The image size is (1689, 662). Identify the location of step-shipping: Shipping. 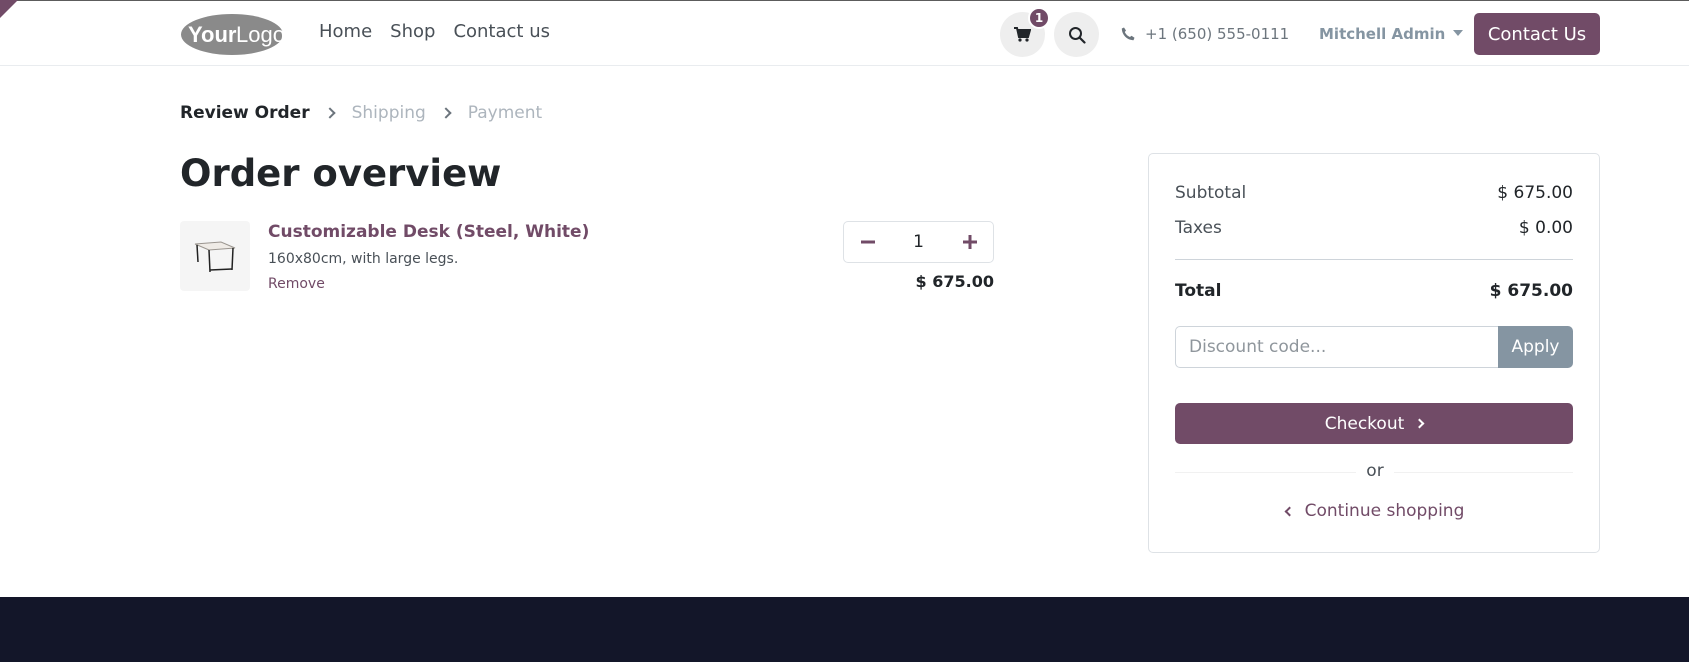
(388, 113).